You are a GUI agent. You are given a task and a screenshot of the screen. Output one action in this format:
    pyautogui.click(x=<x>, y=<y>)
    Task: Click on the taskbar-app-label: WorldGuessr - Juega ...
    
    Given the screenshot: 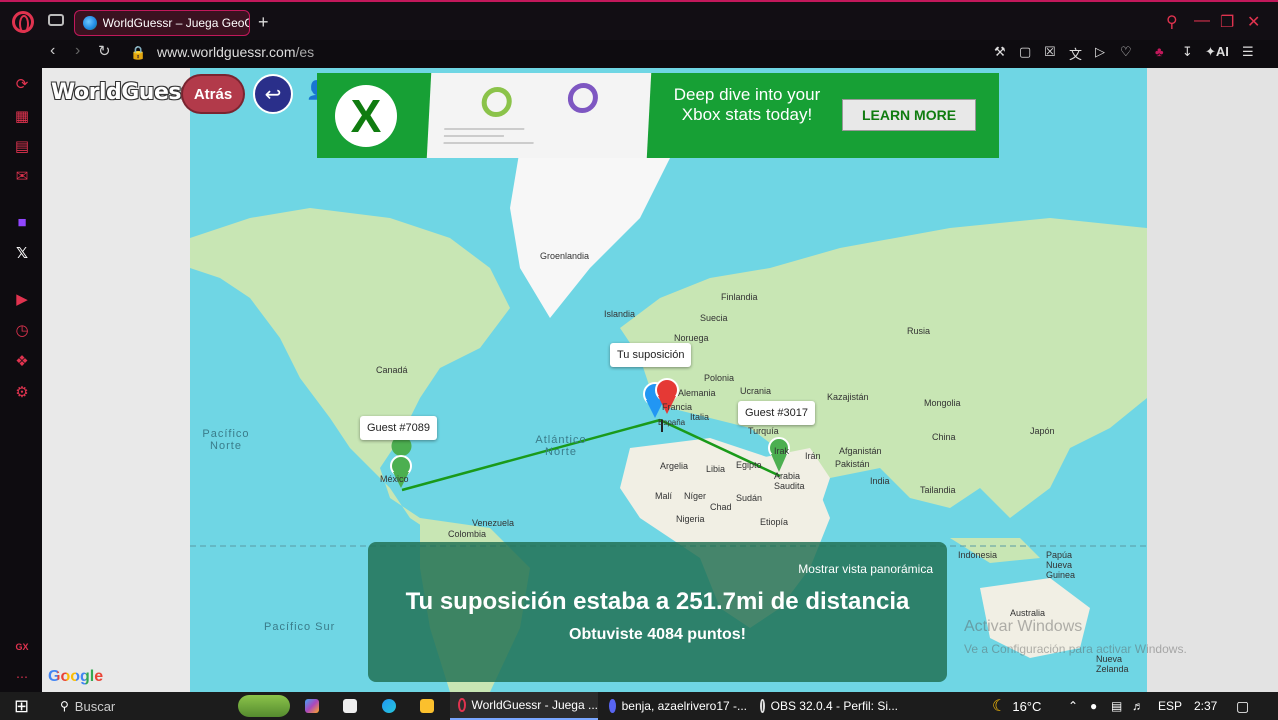 What is the action you would take?
    pyautogui.click(x=535, y=705)
    